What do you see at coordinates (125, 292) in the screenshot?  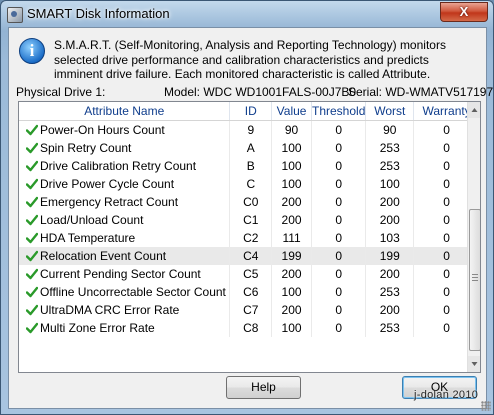 I see `attribute-name-cell: Offline Uncorrectable Sector Count` at bounding box center [125, 292].